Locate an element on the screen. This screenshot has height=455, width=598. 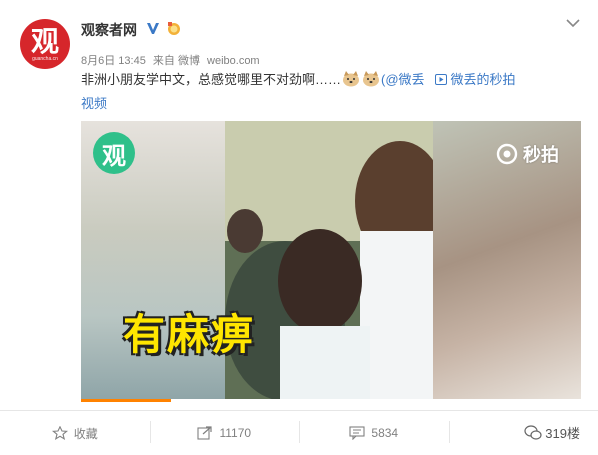
comment-count: 5834 is located at coordinates (385, 433).